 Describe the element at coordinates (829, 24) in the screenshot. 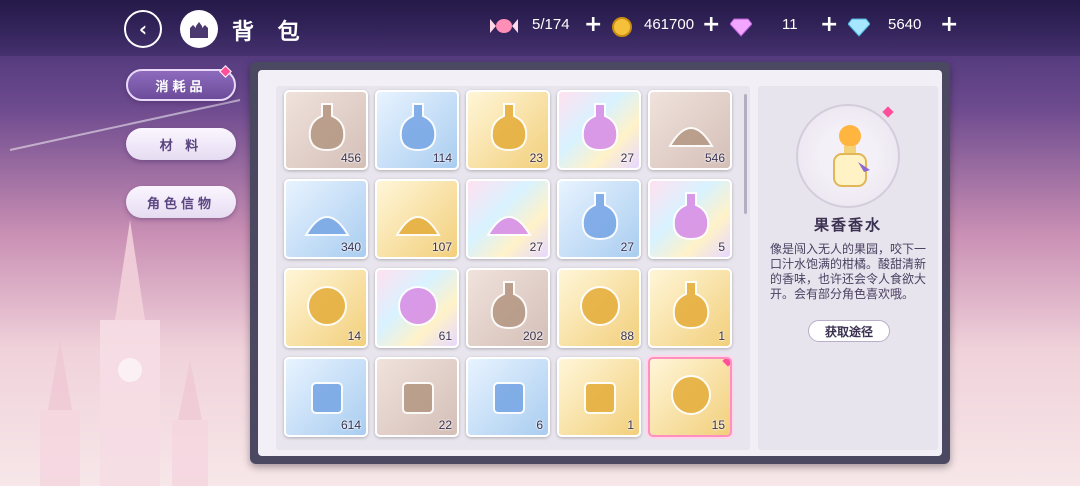

I see `add-pink-gem-button: +` at that location.